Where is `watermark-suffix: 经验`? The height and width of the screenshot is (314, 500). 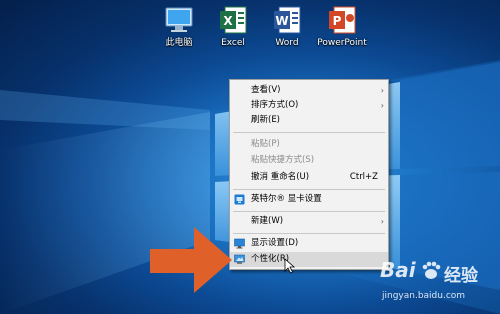 watermark-suffix: 经验 is located at coordinates (461, 276).